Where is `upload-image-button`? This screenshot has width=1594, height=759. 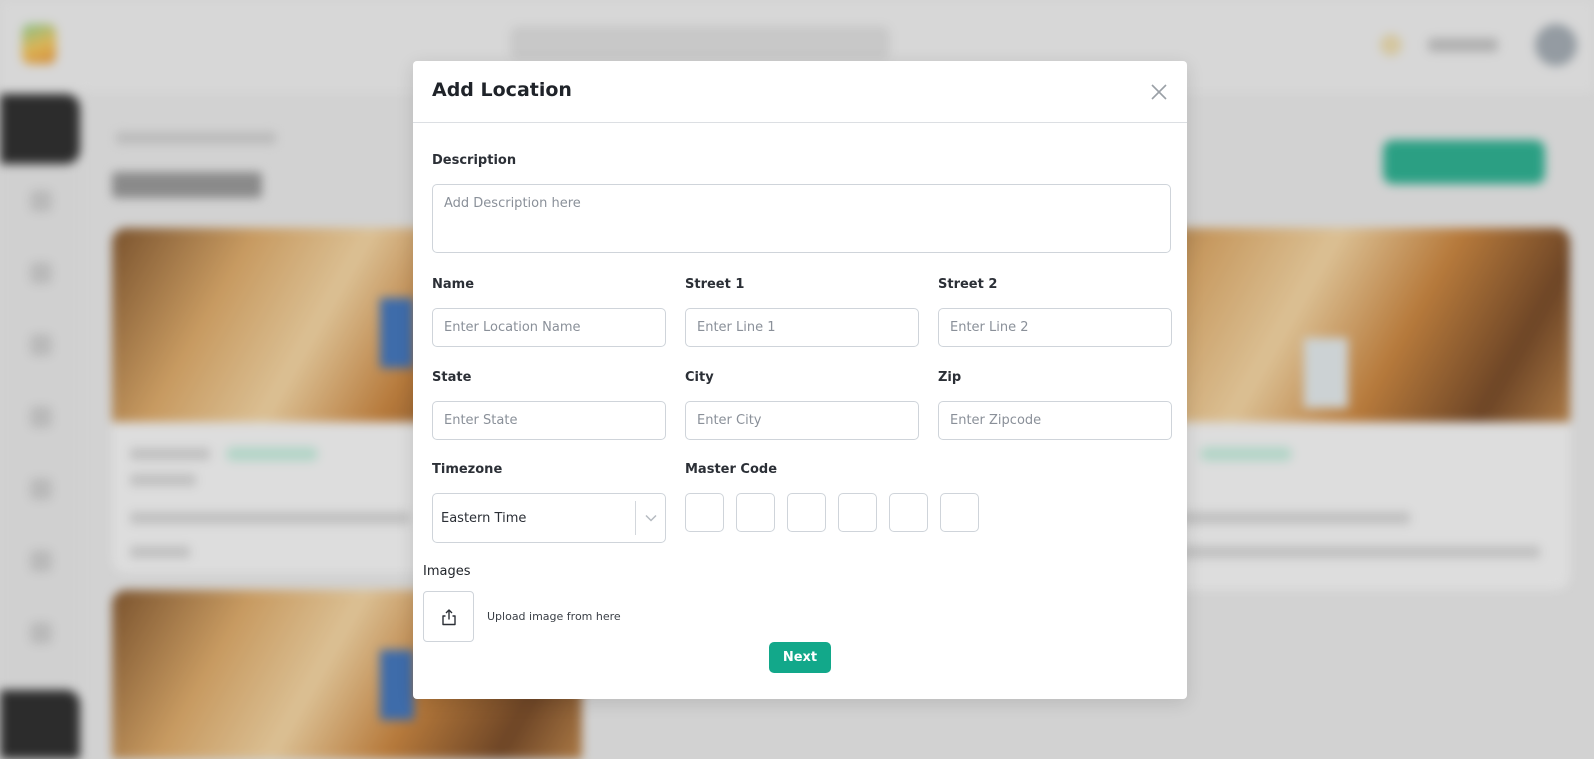
upload-image-button is located at coordinates (448, 616).